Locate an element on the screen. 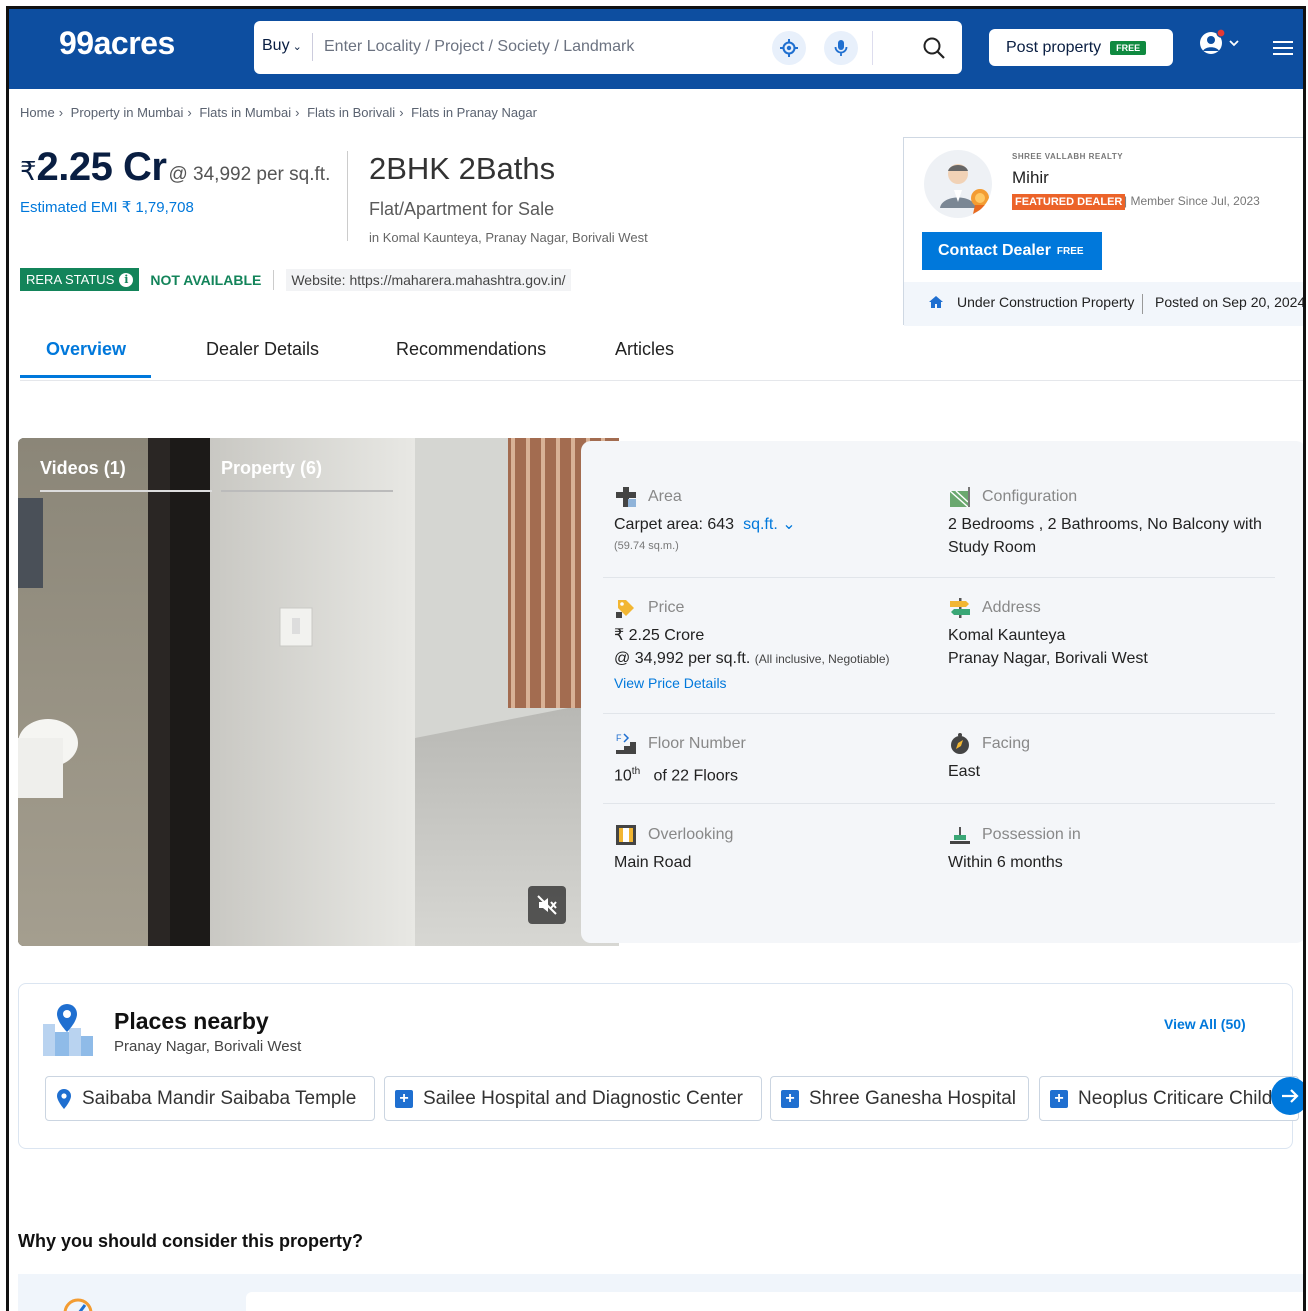 This screenshot has height=1311, width=1308. place-chip: + Shree Ganesha Hospital is located at coordinates (899, 1098).